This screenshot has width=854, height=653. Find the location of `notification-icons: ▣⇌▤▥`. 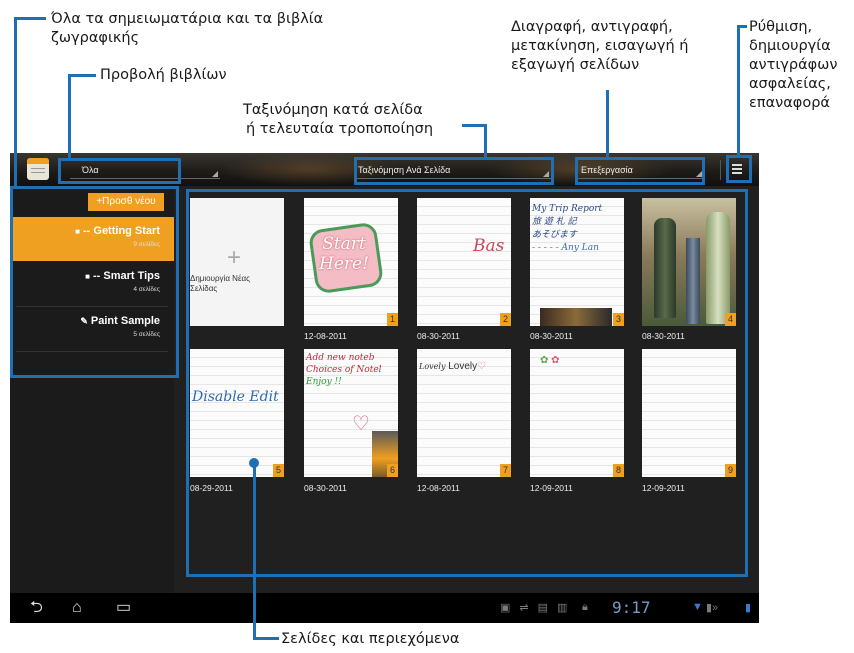

notification-icons: ▣⇌▤▥ is located at coordinates (538, 608).